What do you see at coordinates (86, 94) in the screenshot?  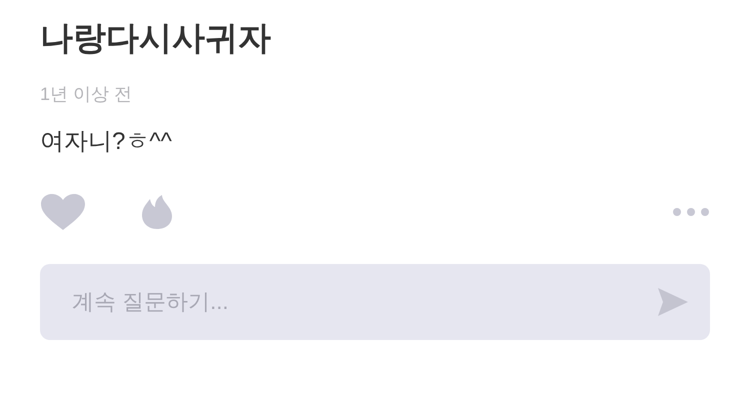 I see `post-time: 1년 이상 전` at bounding box center [86, 94].